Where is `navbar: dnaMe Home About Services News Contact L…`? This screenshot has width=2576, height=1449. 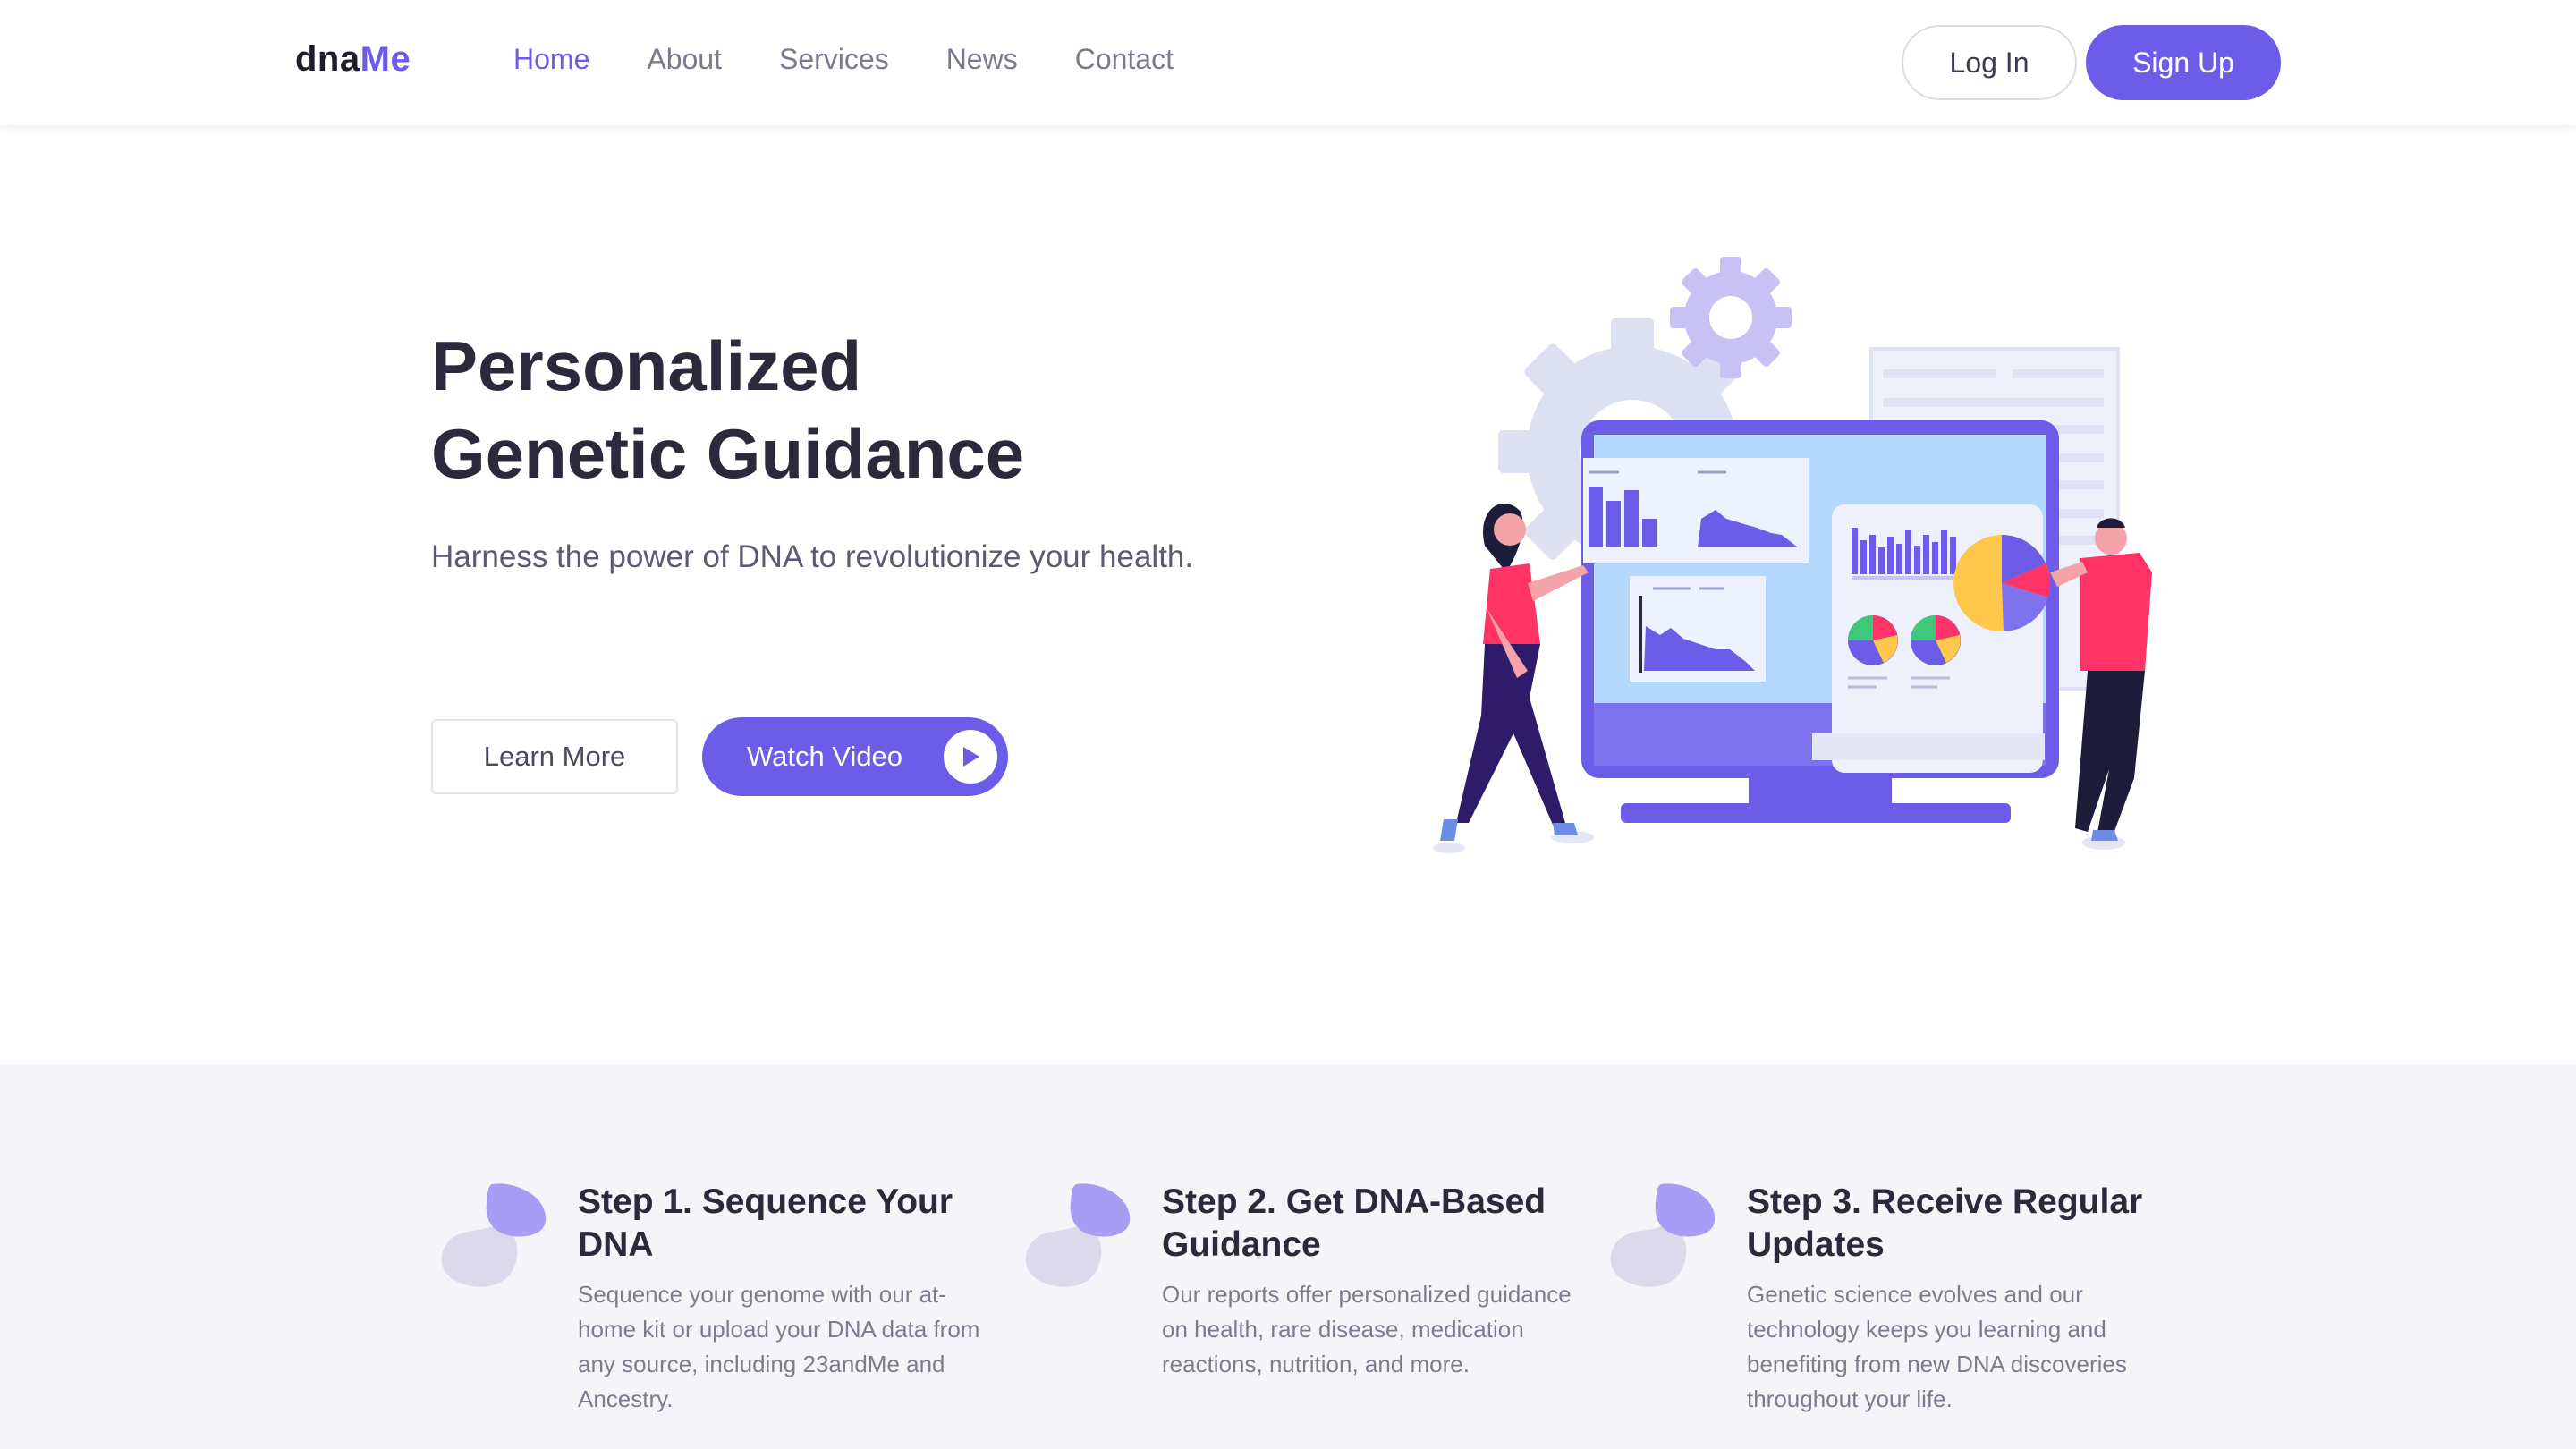 navbar: dnaMe Home About Services News Contact L… is located at coordinates (1288, 62).